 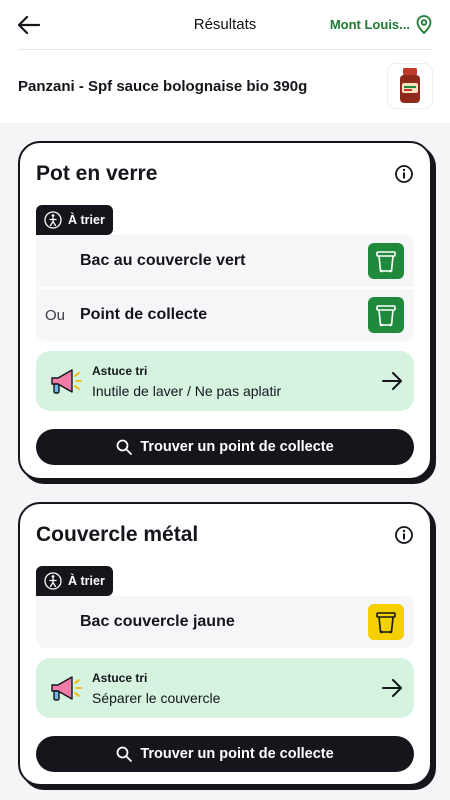 What do you see at coordinates (97, 173) in the screenshot?
I see `card-title: Pot en verre` at bounding box center [97, 173].